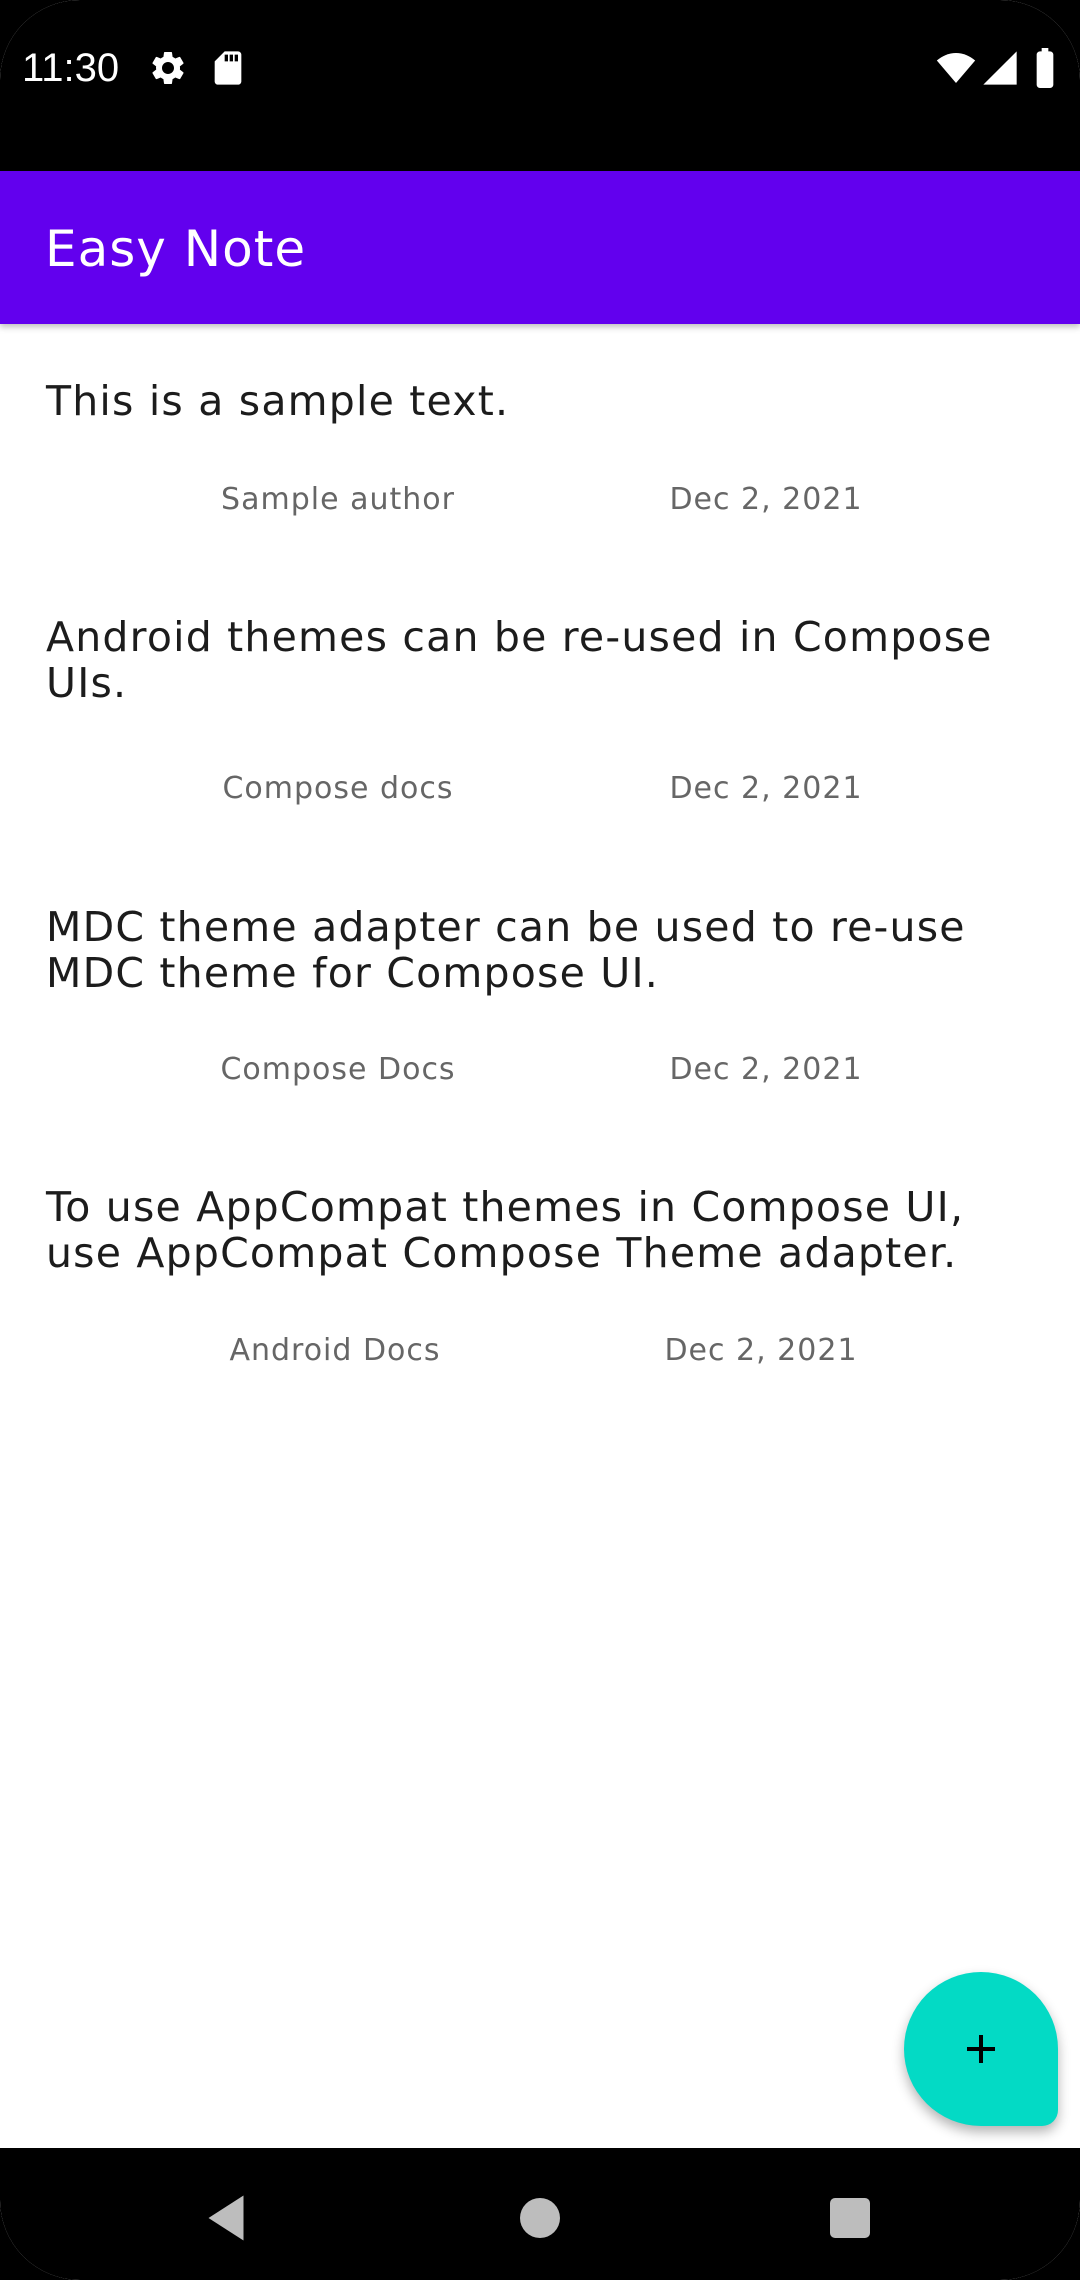 Image resolution: width=1080 pixels, height=2280 pixels. I want to click on home-icon, so click(540, 2218).